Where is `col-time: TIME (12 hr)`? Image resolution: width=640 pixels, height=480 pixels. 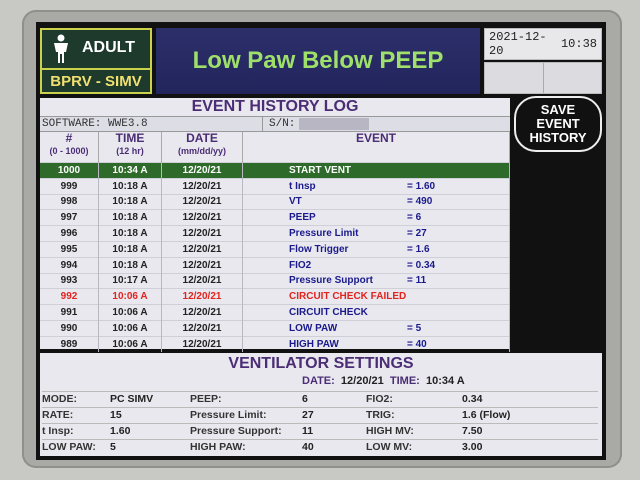 col-time: TIME (12 hr) is located at coordinates (130, 147).